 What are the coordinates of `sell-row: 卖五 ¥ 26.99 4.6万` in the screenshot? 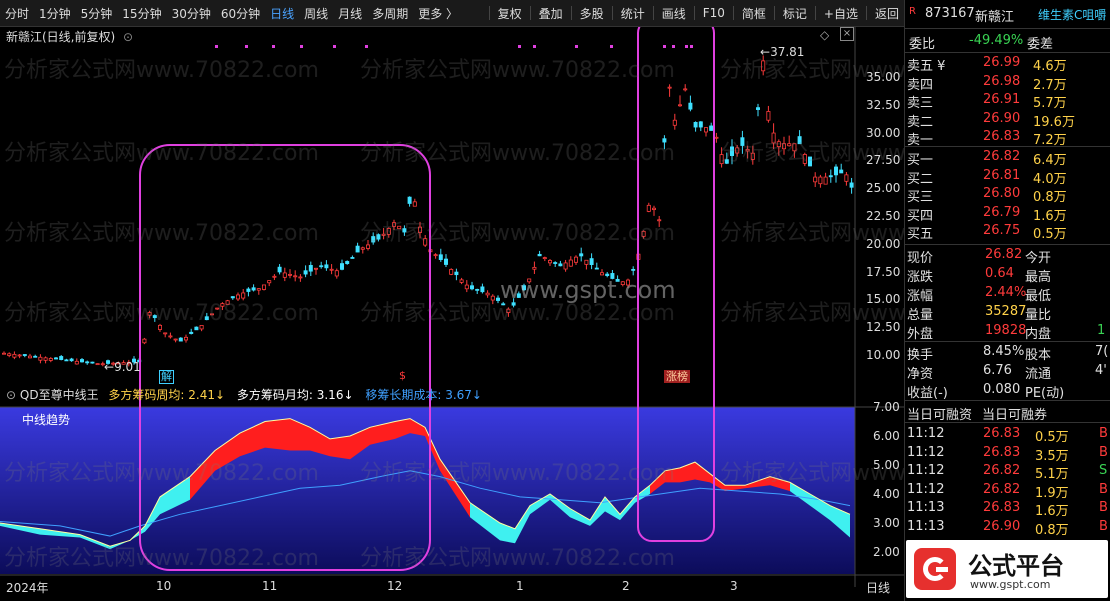 It's located at (1007, 64).